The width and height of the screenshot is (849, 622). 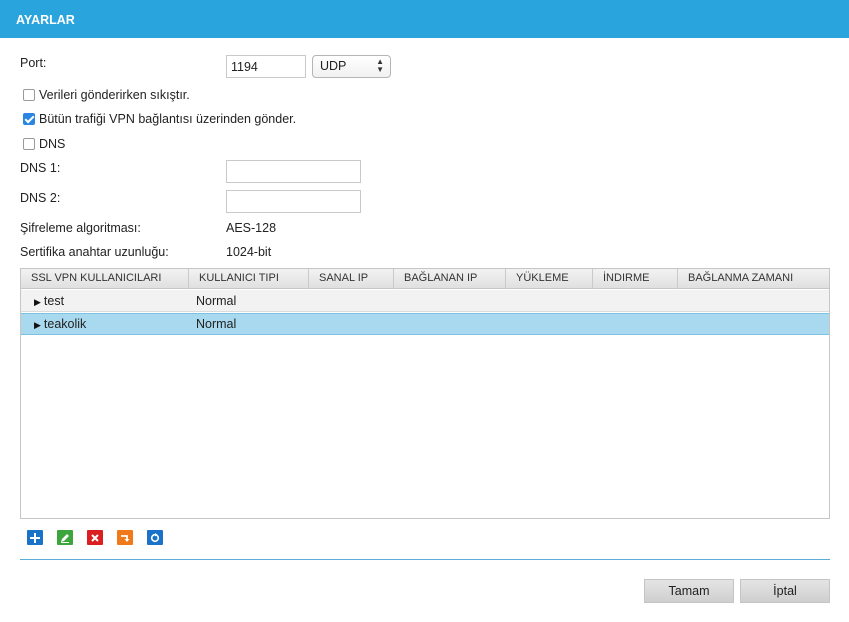 I want to click on all-traffic-checkbox, so click(x=29, y=119).